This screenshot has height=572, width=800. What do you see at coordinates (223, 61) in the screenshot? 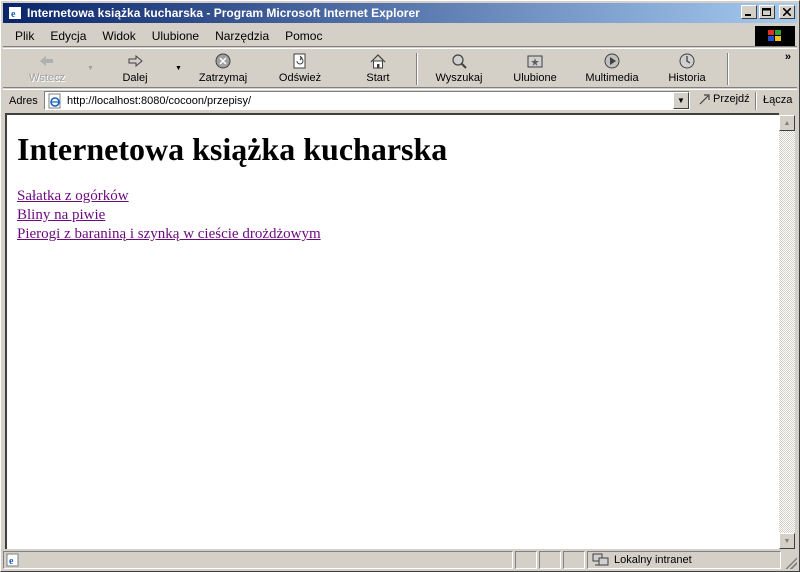
I see `stop-icon` at bounding box center [223, 61].